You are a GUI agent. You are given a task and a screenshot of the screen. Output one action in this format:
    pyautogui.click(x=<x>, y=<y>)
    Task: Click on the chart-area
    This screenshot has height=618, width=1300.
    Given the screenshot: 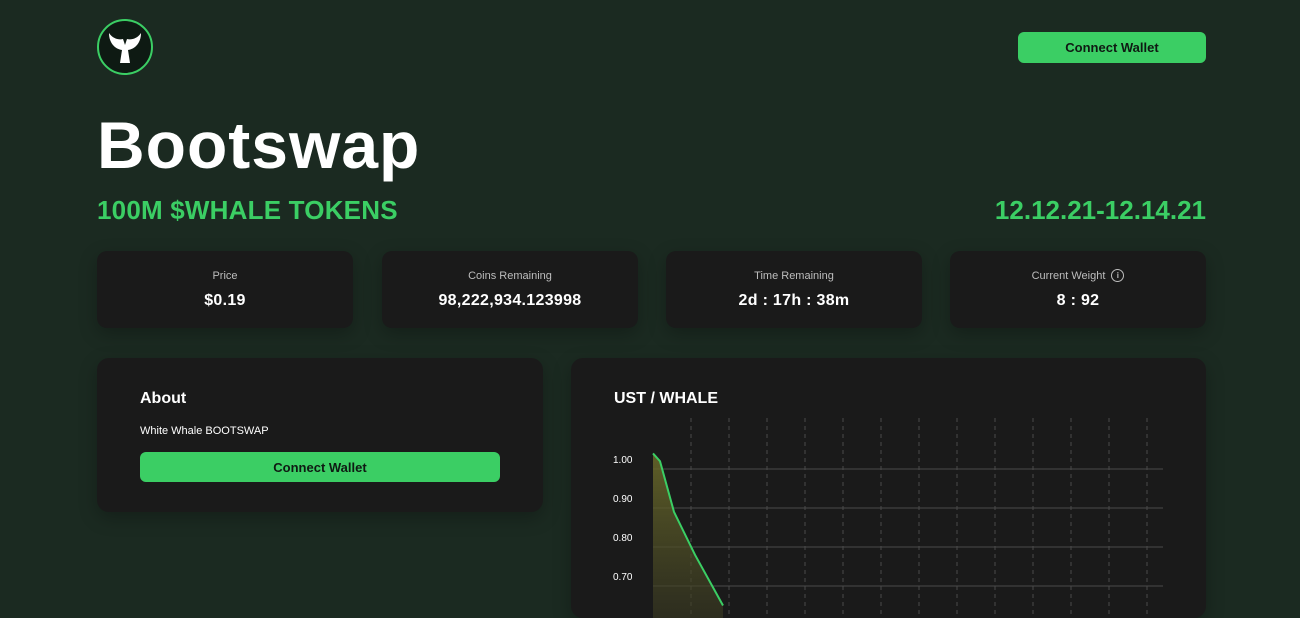 What is the action you would take?
    pyautogui.click(x=688, y=535)
    